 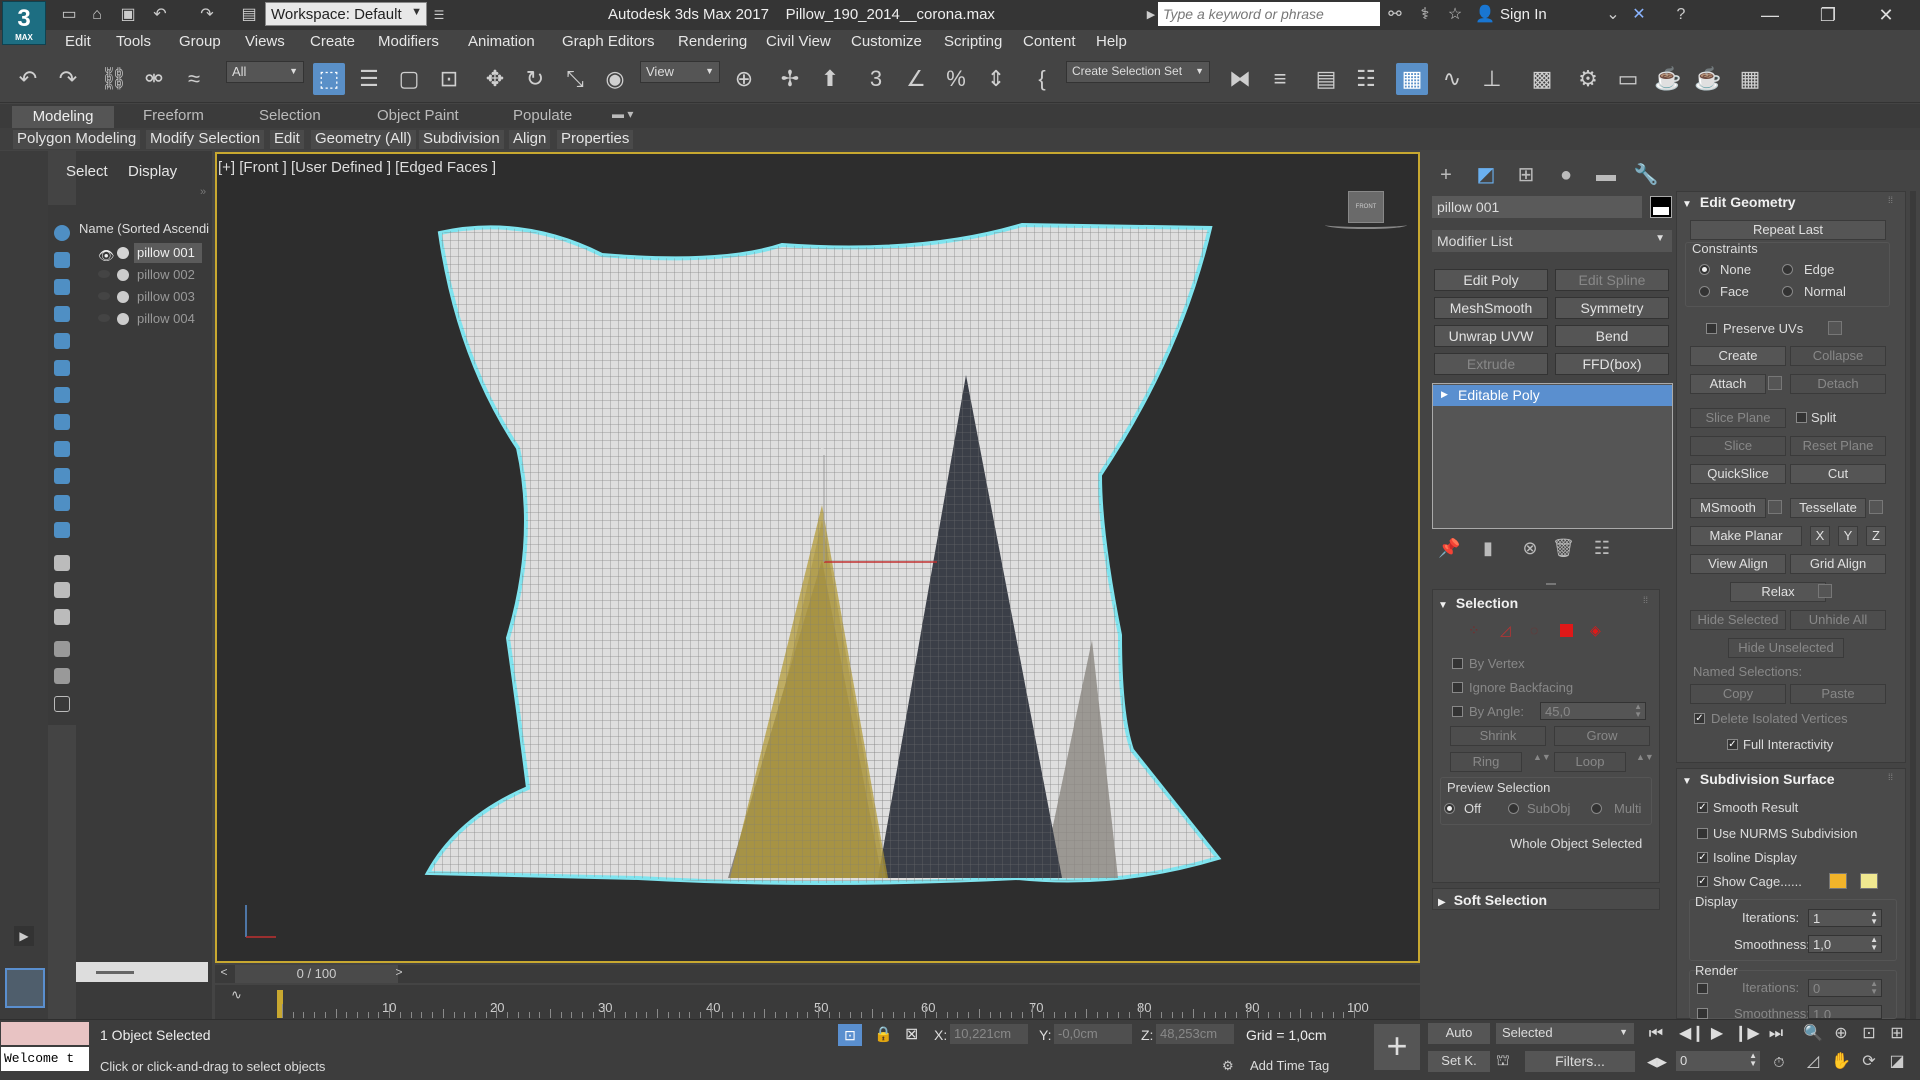 What do you see at coordinates (1758, 779) in the screenshot?
I see `subdivision-surface-header: ▼ Subdivision Surface` at bounding box center [1758, 779].